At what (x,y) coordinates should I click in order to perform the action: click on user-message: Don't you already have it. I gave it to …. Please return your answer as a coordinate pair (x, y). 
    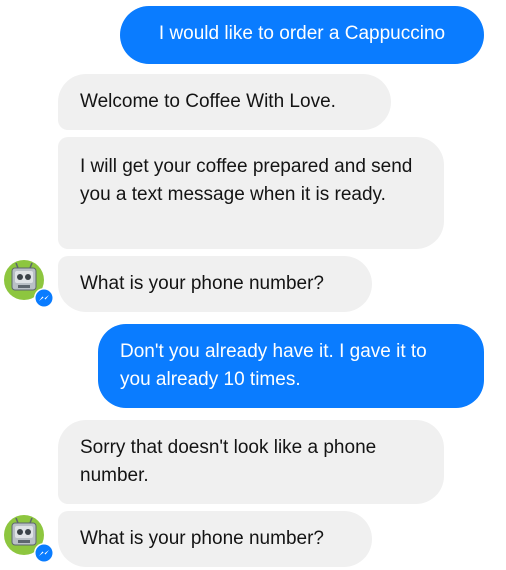
    Looking at the image, I should click on (291, 366).